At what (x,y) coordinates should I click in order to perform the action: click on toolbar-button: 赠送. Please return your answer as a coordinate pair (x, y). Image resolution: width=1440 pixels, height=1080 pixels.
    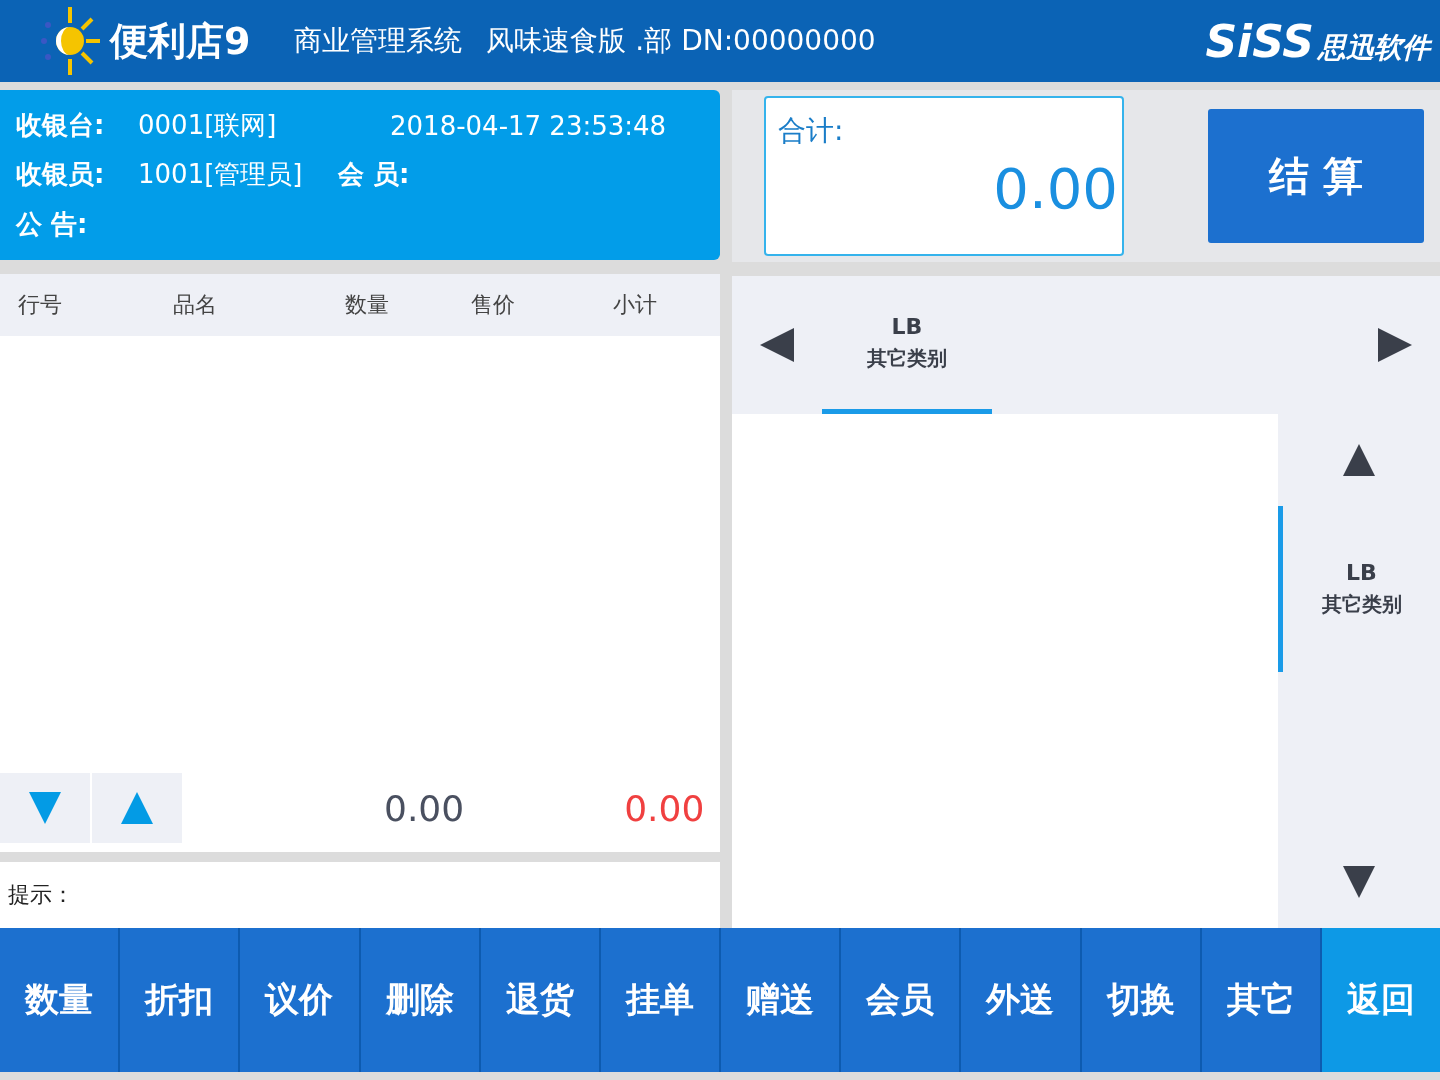
    Looking at the image, I should click on (780, 1000).